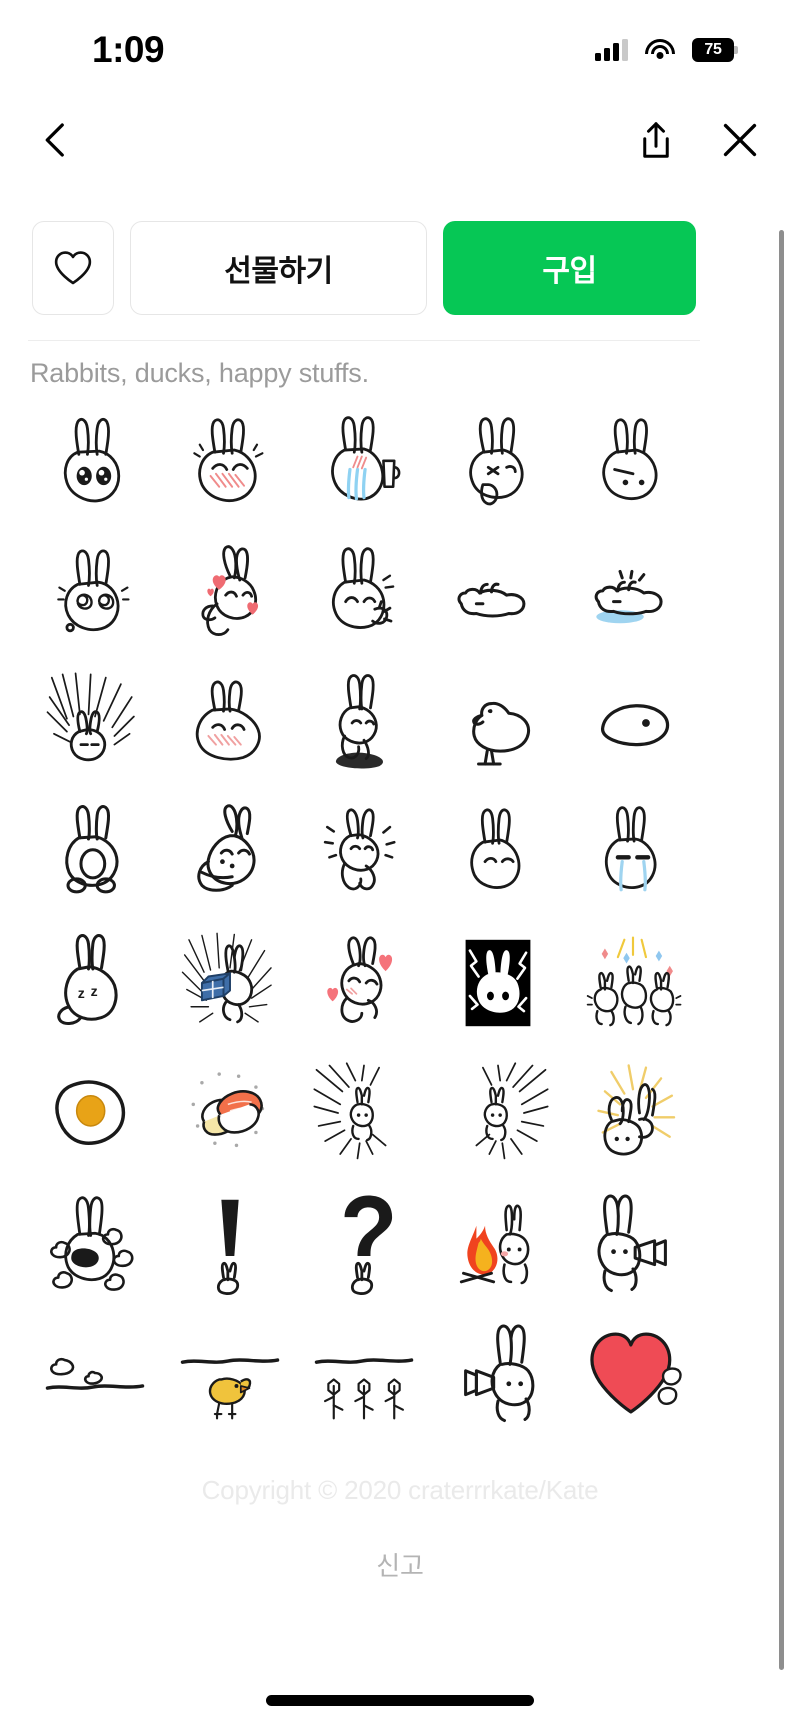 Image resolution: width=800 pixels, height=1732 pixels. I want to click on scrollbar-track, so click(785, 937).